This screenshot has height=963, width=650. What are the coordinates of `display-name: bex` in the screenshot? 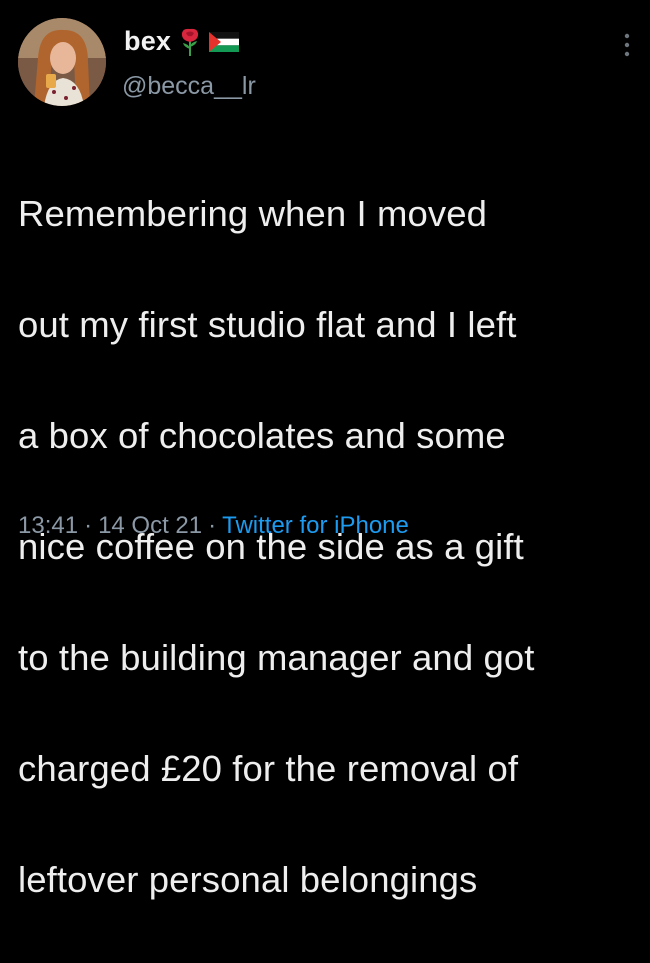 It's located at (147, 41).